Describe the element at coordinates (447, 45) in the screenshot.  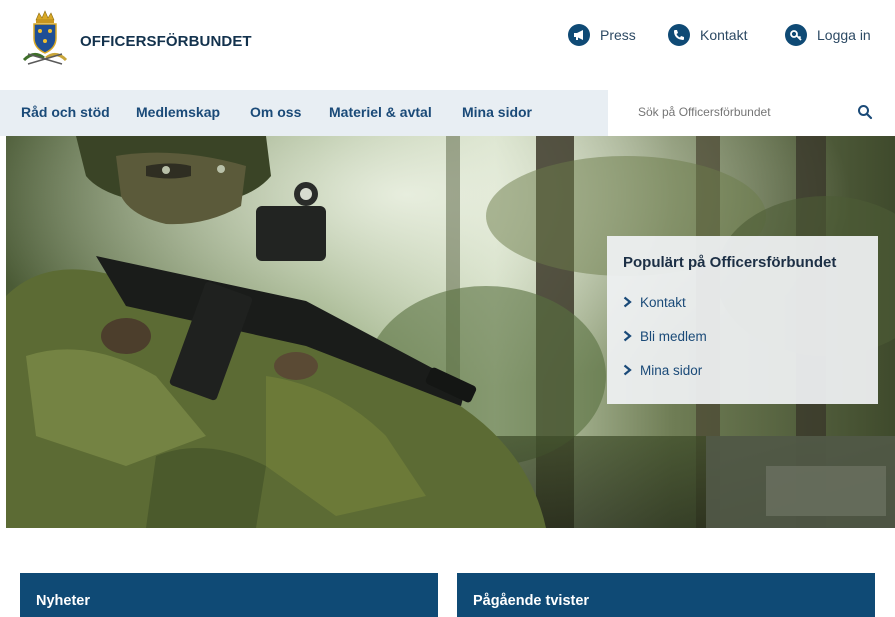
I see `site-header: OFFICERSFÖRBUNDET Press Kontakt Logga in` at that location.